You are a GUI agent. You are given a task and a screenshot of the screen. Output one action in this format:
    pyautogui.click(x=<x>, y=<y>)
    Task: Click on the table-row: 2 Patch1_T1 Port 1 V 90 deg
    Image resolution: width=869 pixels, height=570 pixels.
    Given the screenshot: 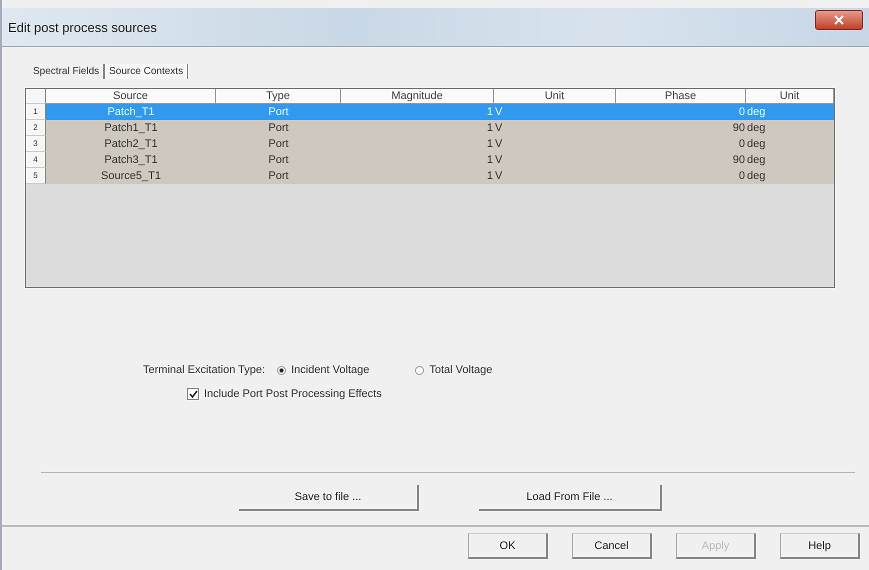 What is the action you would take?
    pyautogui.click(x=430, y=128)
    